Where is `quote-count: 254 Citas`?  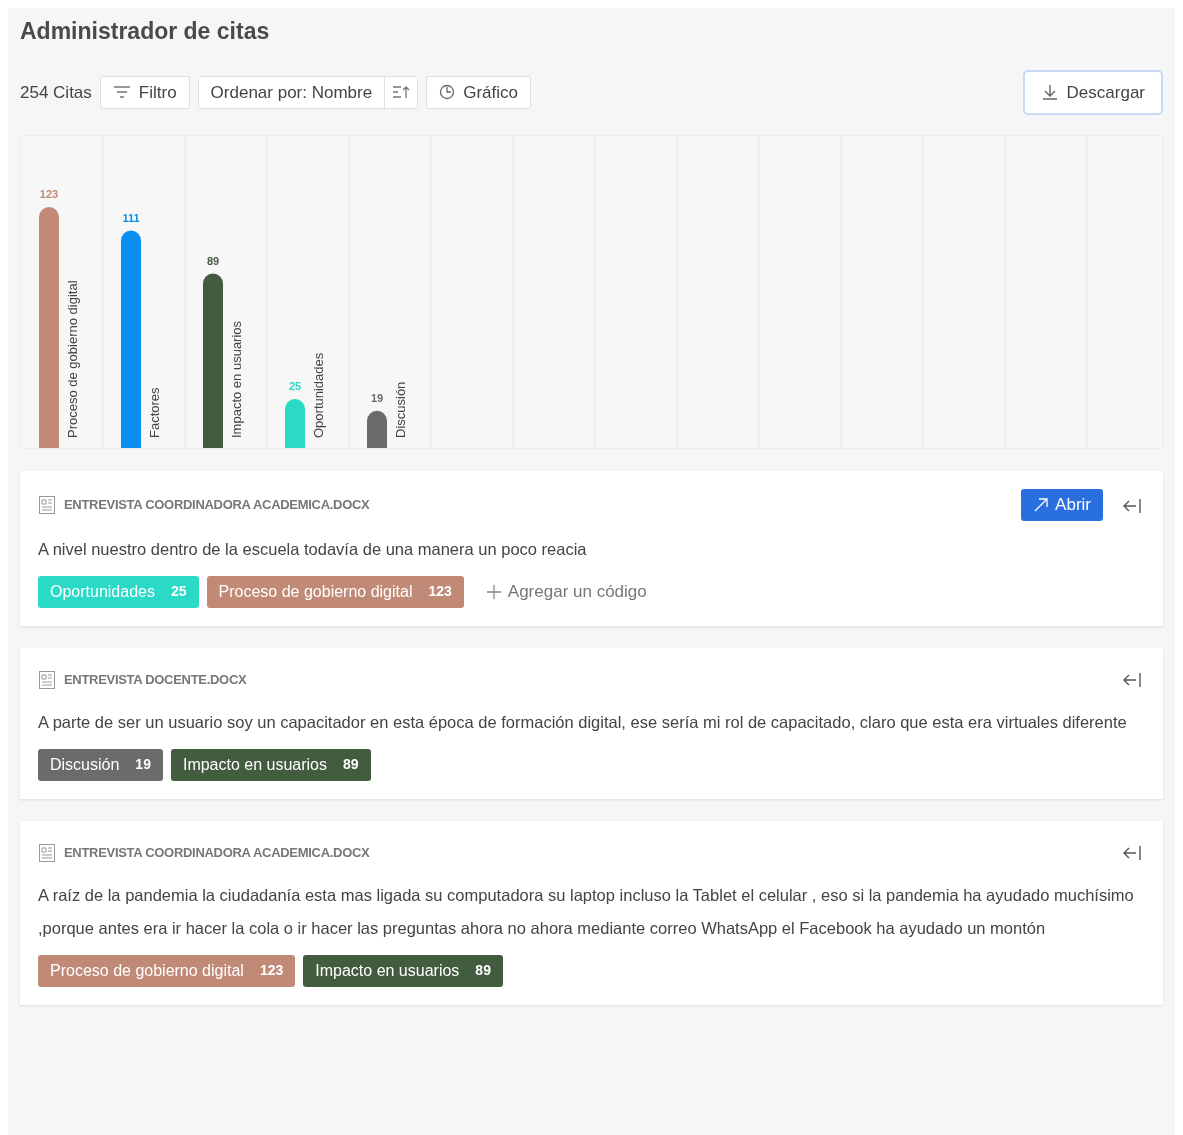 quote-count: 254 Citas is located at coordinates (56, 92).